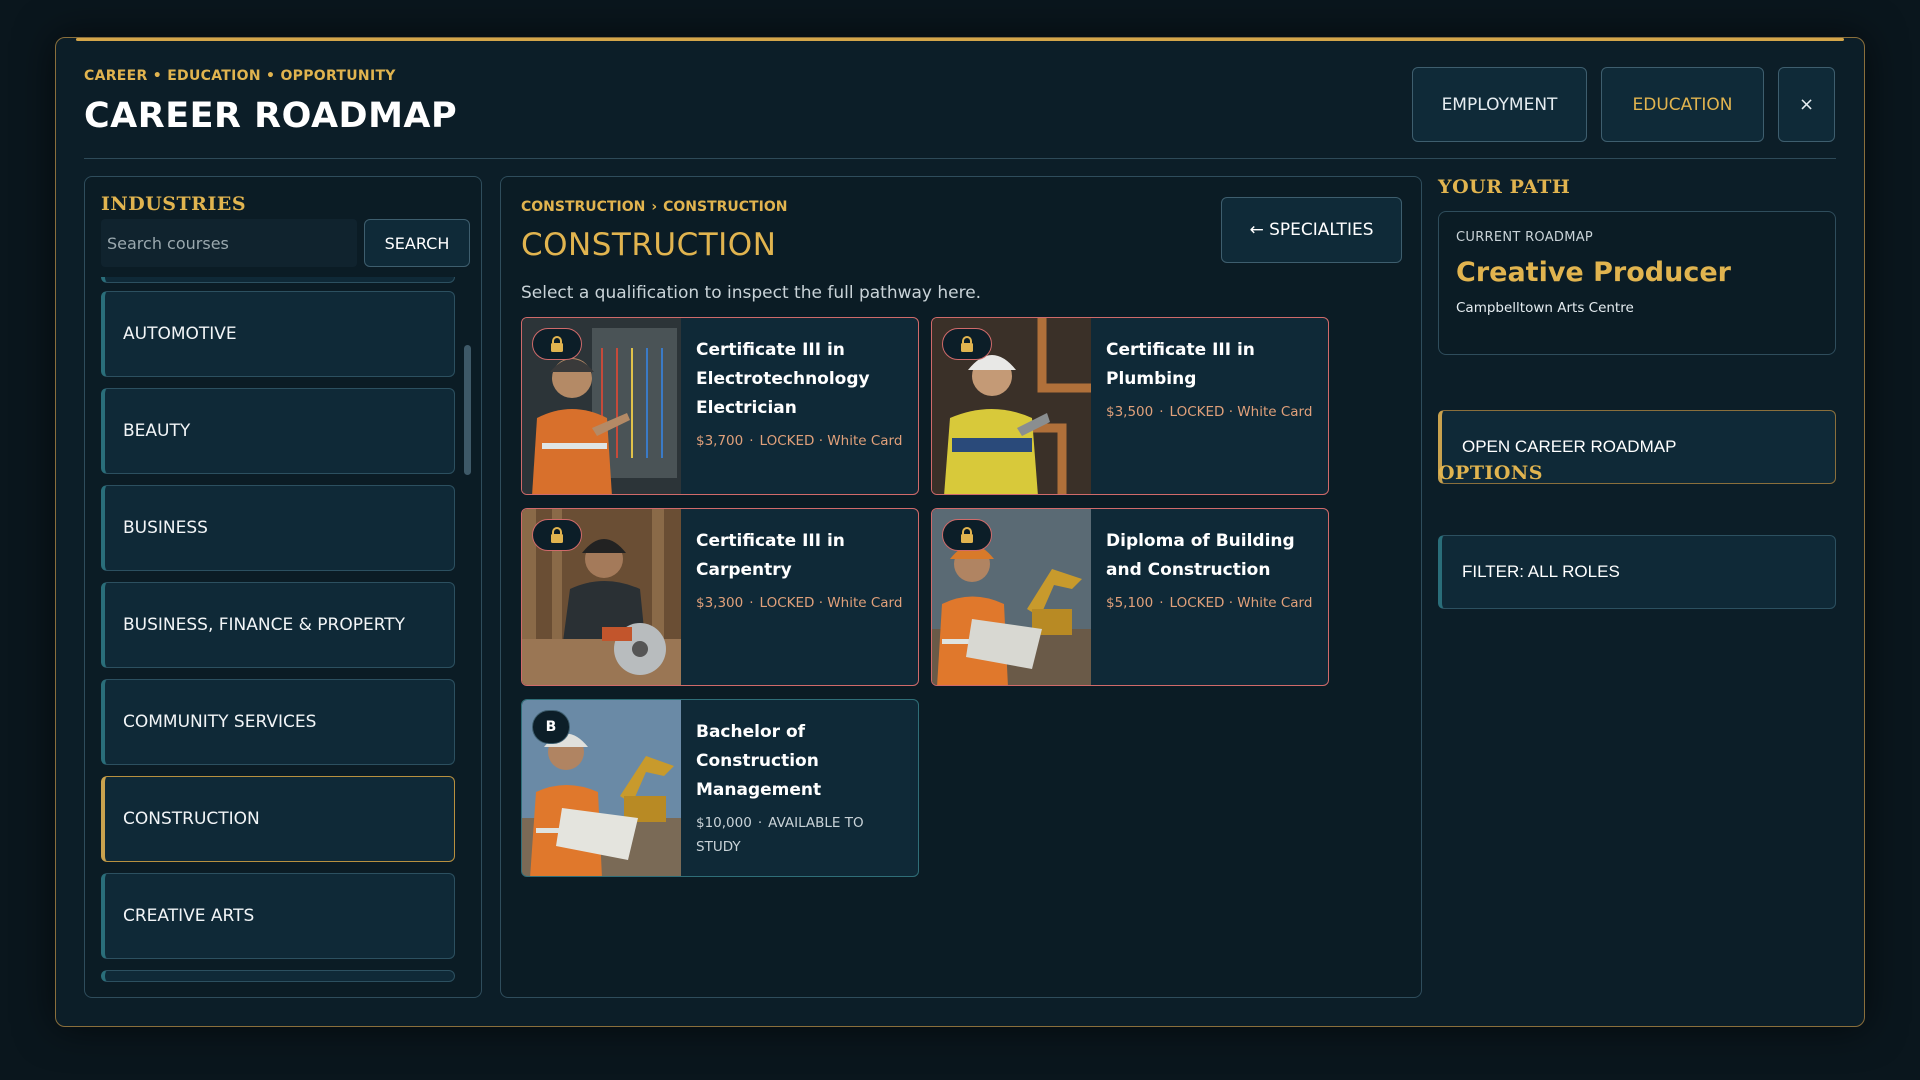 Image resolution: width=1920 pixels, height=1080 pixels. What do you see at coordinates (174, 204) in the screenshot?
I see `industries-heading: INDUSTRIES` at bounding box center [174, 204].